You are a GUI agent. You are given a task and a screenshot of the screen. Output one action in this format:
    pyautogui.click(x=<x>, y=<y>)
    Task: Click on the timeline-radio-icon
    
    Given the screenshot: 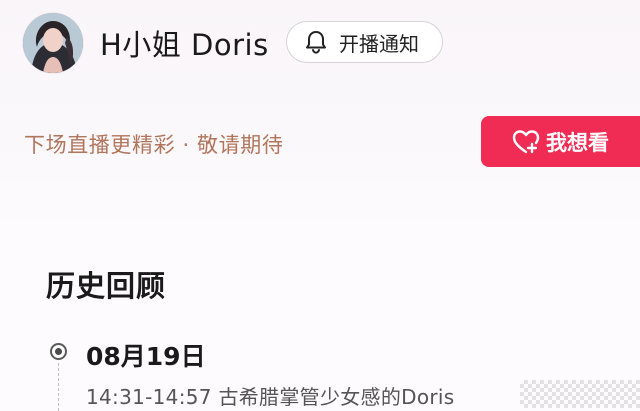 What is the action you would take?
    pyautogui.click(x=58, y=351)
    